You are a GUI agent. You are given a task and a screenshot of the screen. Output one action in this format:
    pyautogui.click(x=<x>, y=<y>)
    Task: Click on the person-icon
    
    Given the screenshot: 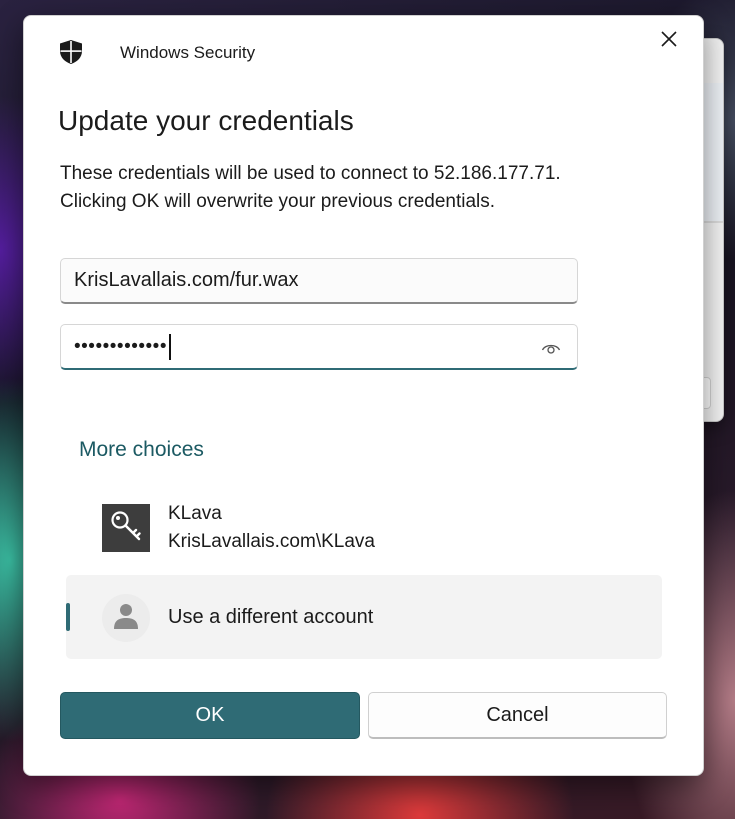 What is the action you would take?
    pyautogui.click(x=126, y=618)
    